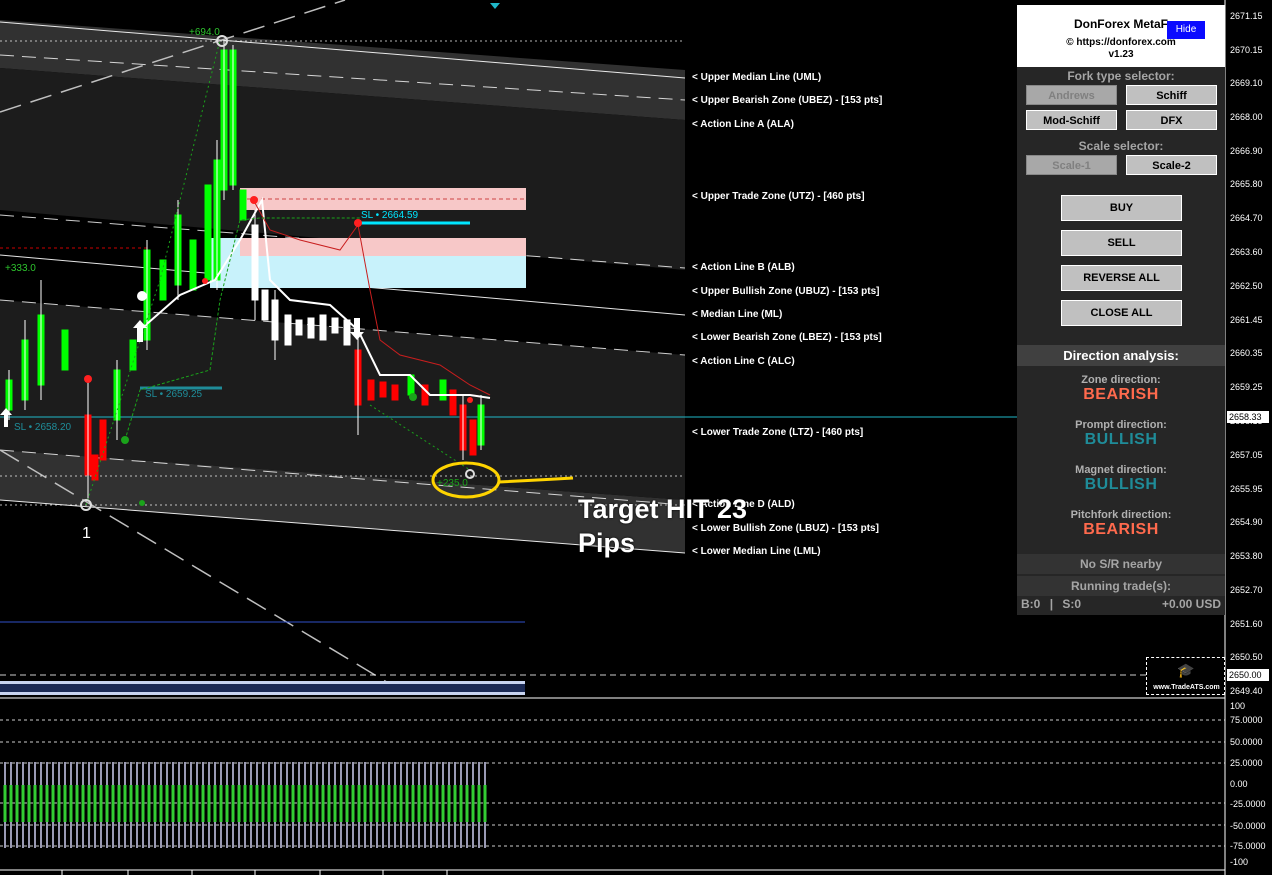 The height and width of the screenshot is (875, 1272). What do you see at coordinates (1246, 522) in the screenshot?
I see `price-tick: 2654.90` at bounding box center [1246, 522].